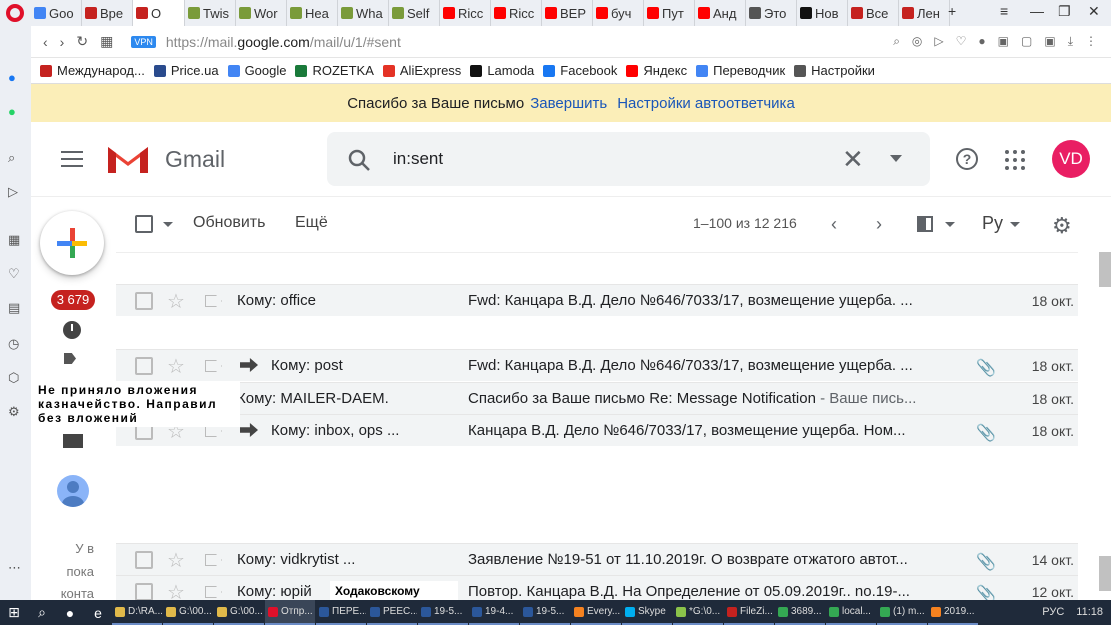 The image size is (1111, 625). What do you see at coordinates (363, 13) in the screenshot?
I see `browser-tab: Wha` at bounding box center [363, 13].